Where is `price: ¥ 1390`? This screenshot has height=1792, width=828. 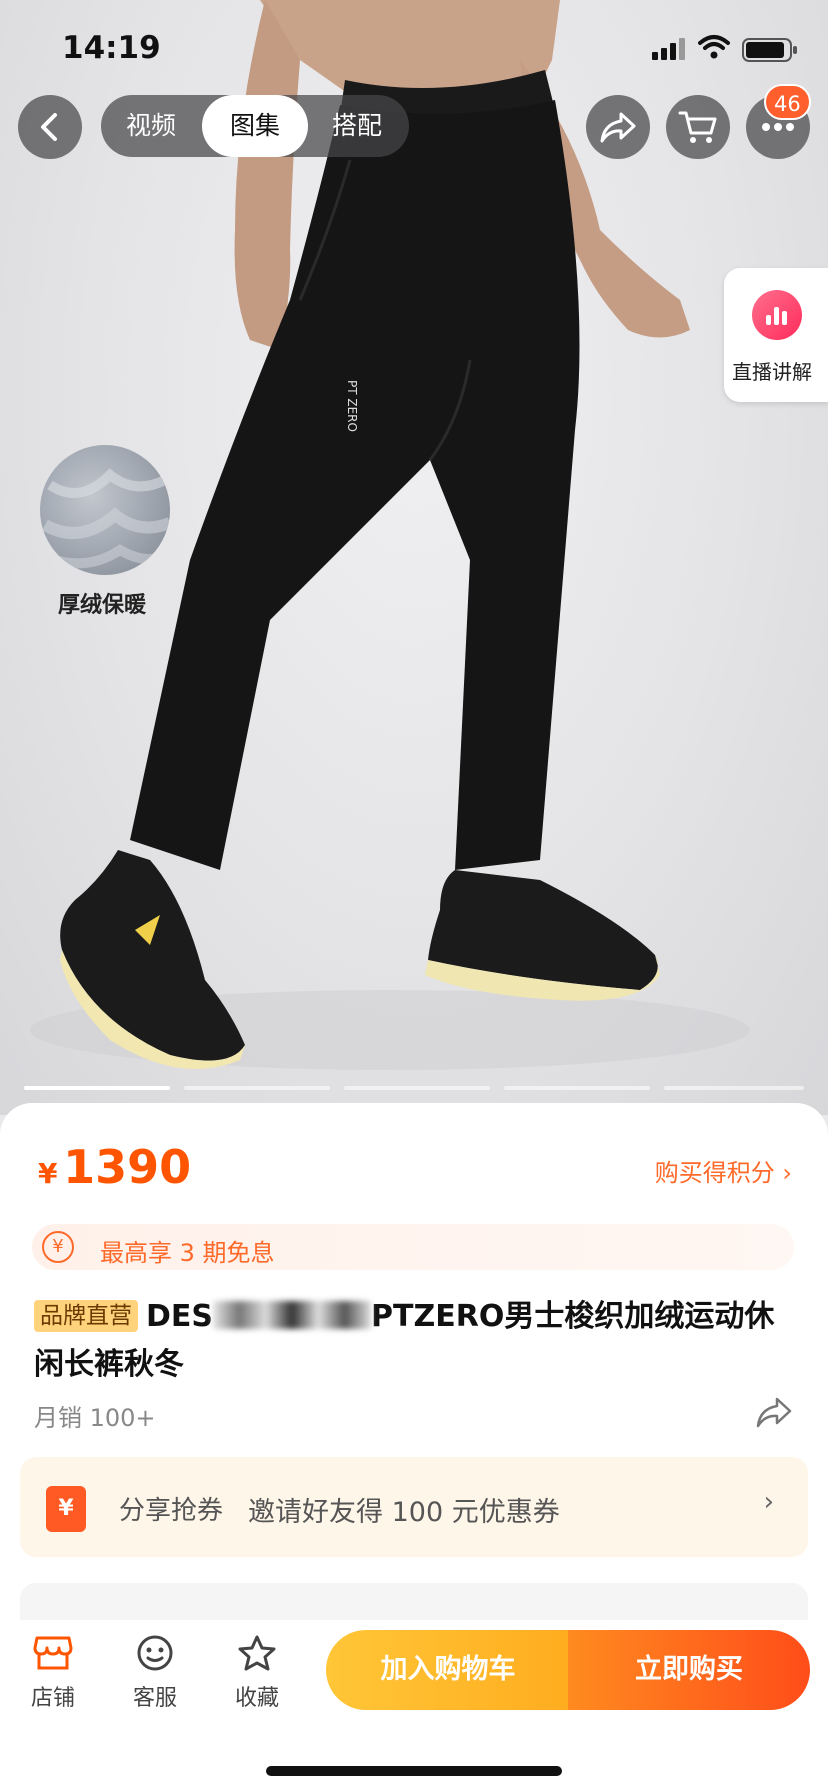 price: ¥ 1390 is located at coordinates (114, 1167).